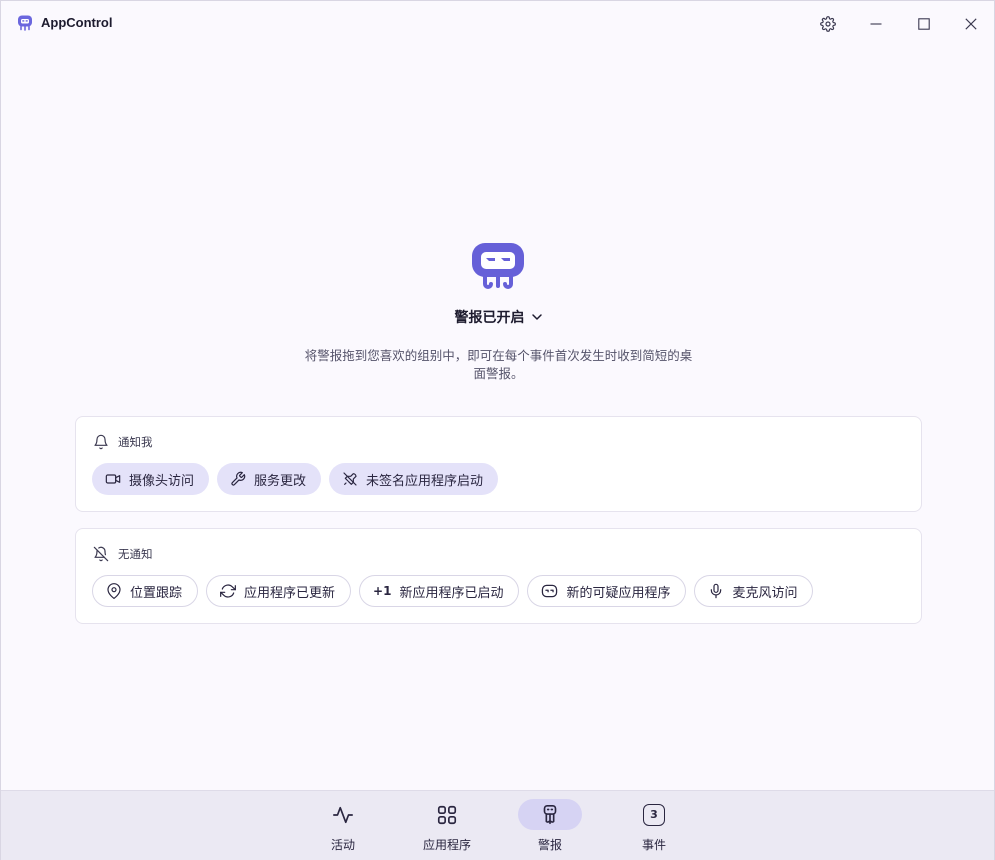 This screenshot has height=860, width=995. What do you see at coordinates (549, 845) in the screenshot?
I see `nav-alerts-label: 警报` at bounding box center [549, 845].